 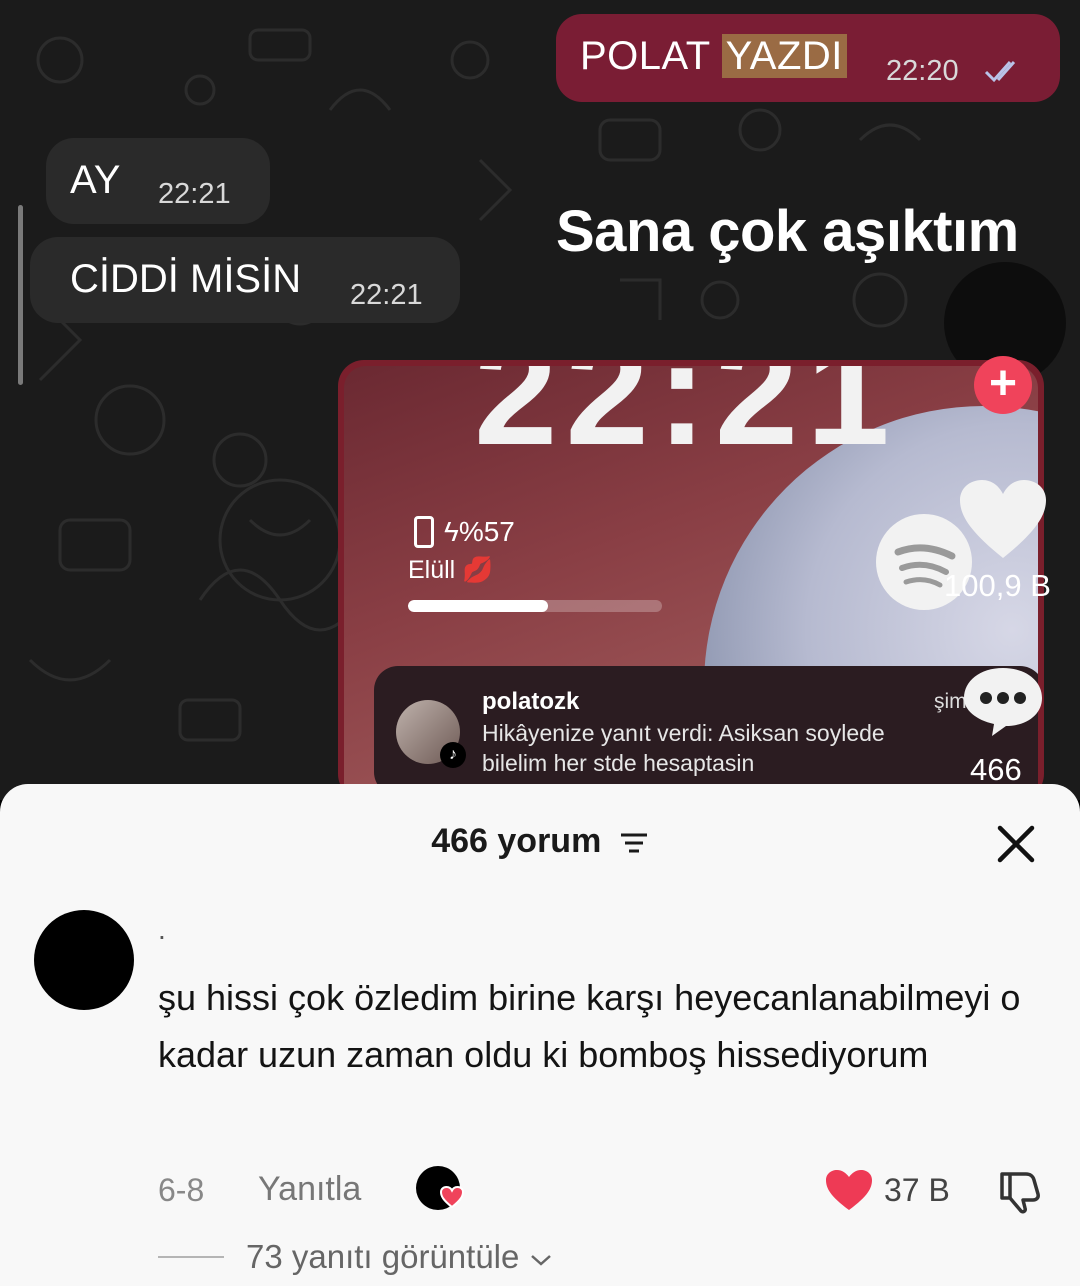 I want to click on incoming-message-bubble: CİDDİ MİSİN 22:21, so click(x=245, y=280).